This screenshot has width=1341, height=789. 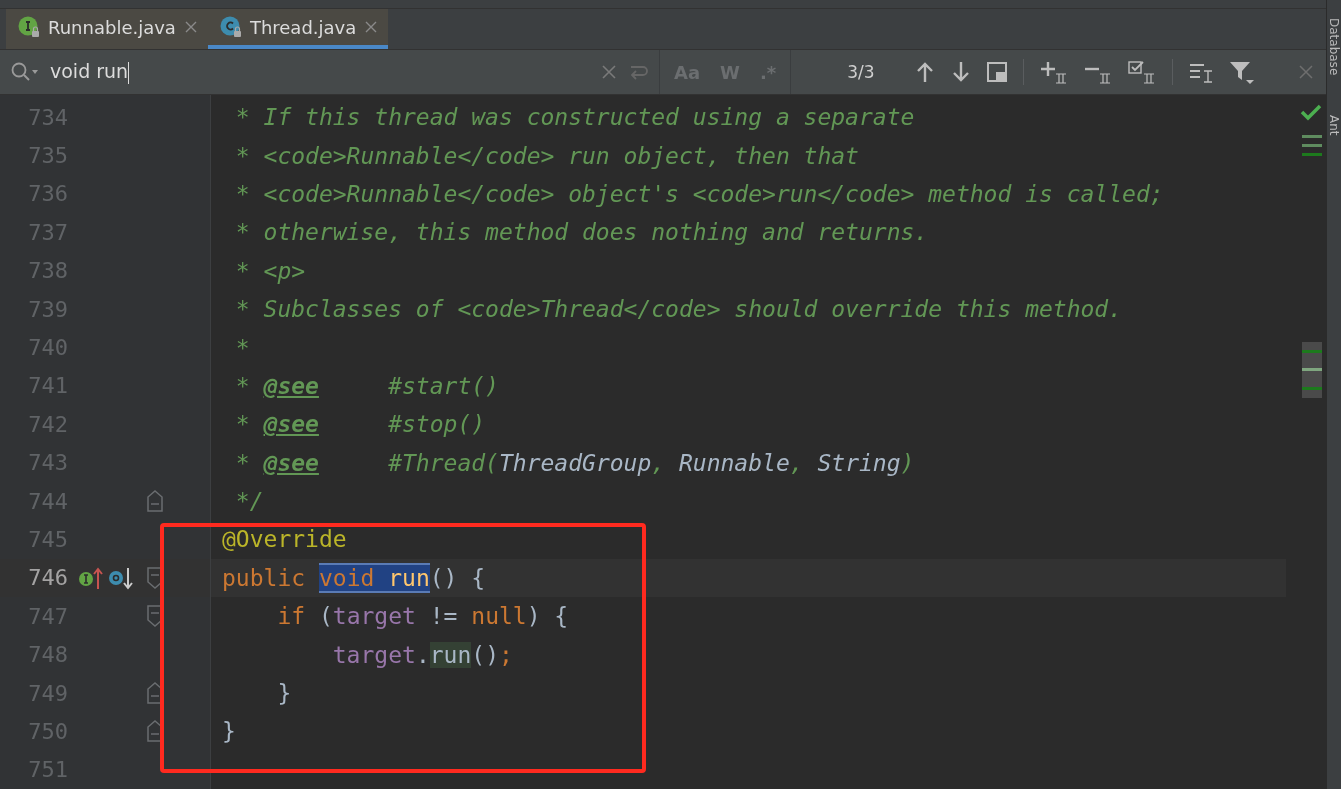 What do you see at coordinates (360, 424) in the screenshot?
I see `code-line: * @see #stop()` at bounding box center [360, 424].